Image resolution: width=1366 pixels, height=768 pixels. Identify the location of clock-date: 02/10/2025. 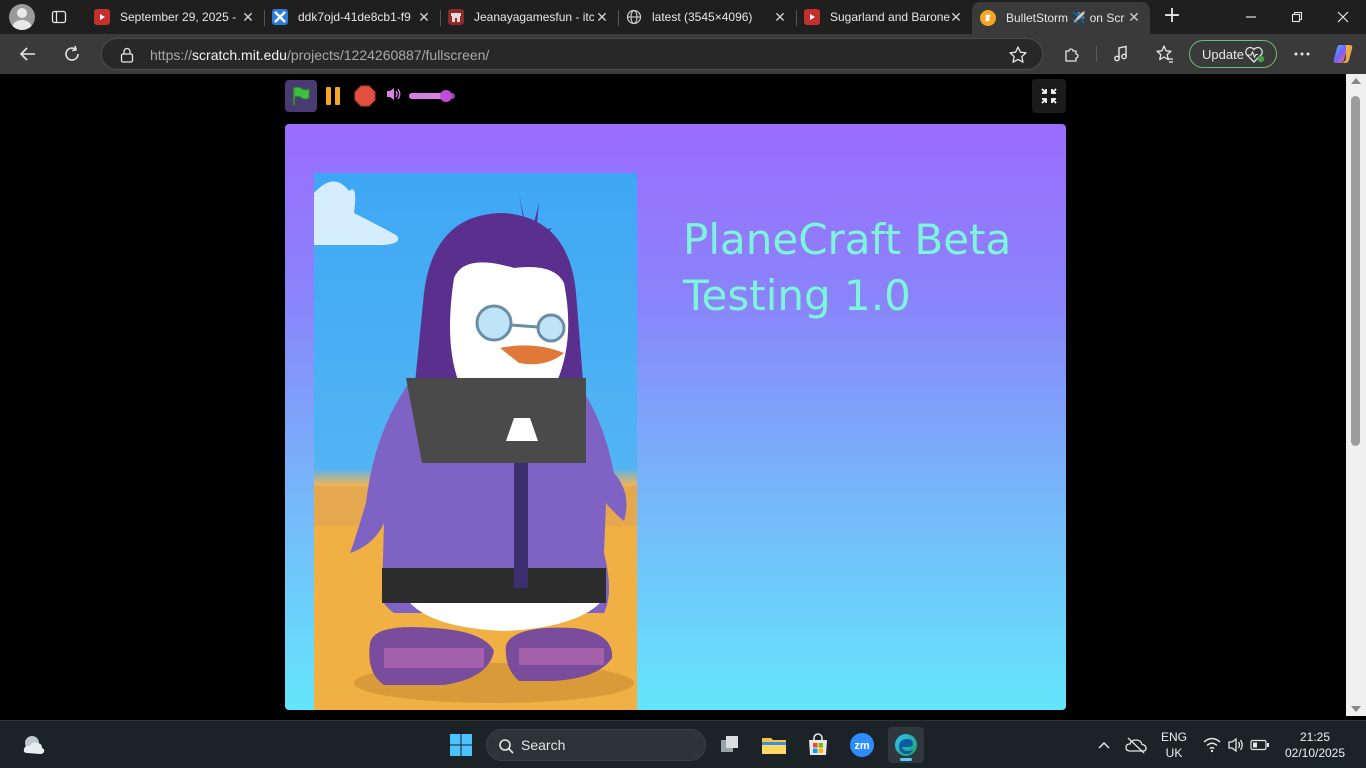
(1315, 753).